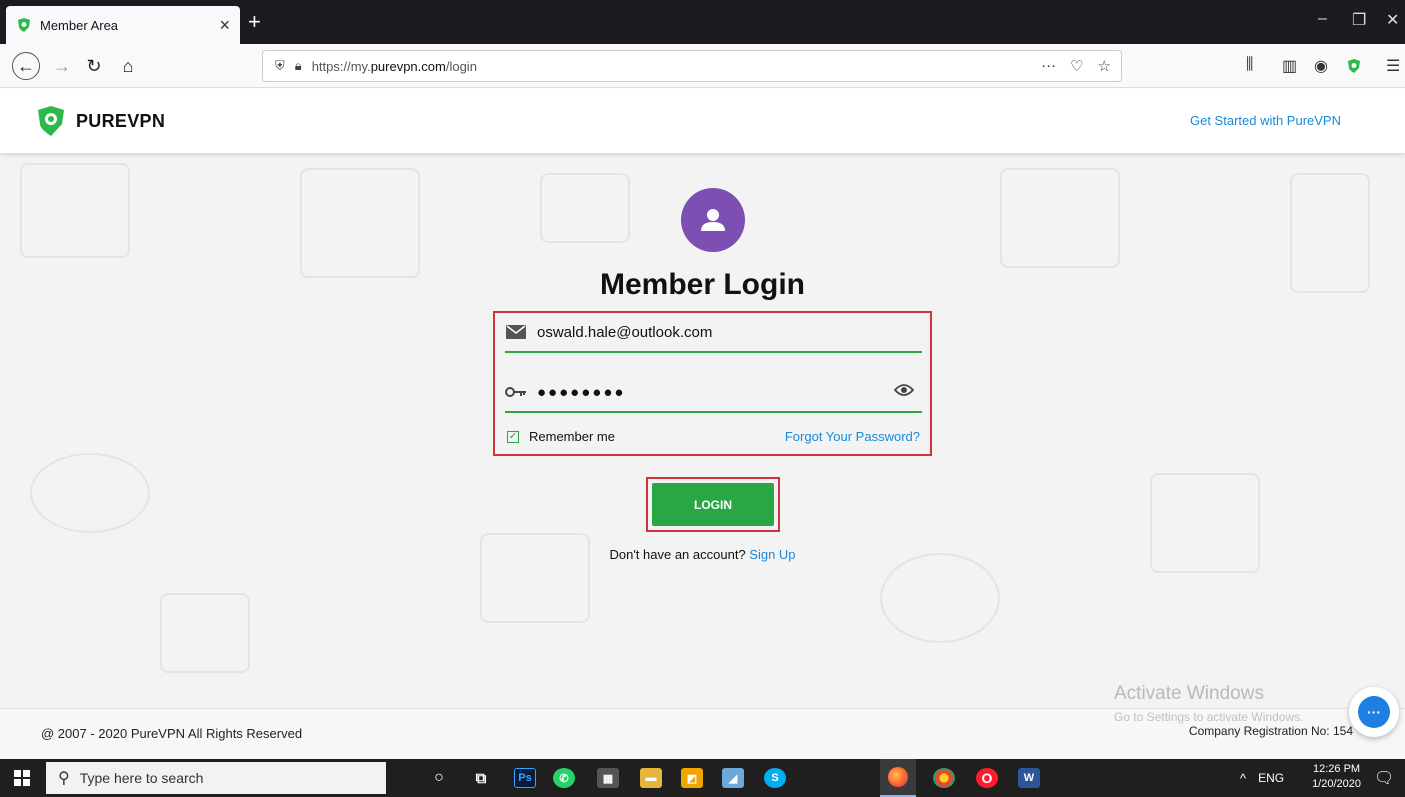 Image resolution: width=1405 pixels, height=797 pixels. Describe the element at coordinates (1104, 66) in the screenshot. I see `bookmark-star-icon: ☆` at that location.